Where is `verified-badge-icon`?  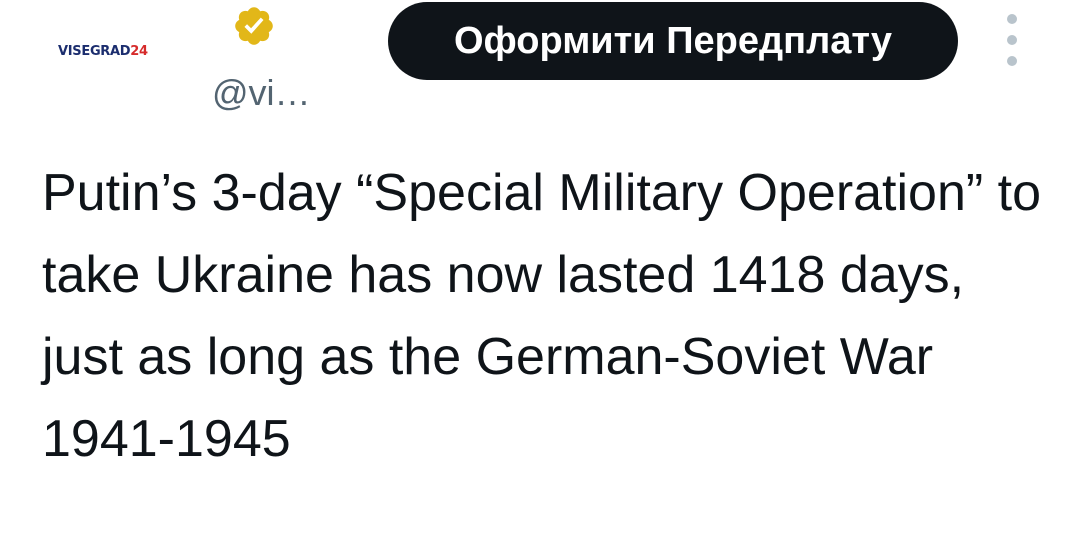 verified-badge-icon is located at coordinates (254, 26).